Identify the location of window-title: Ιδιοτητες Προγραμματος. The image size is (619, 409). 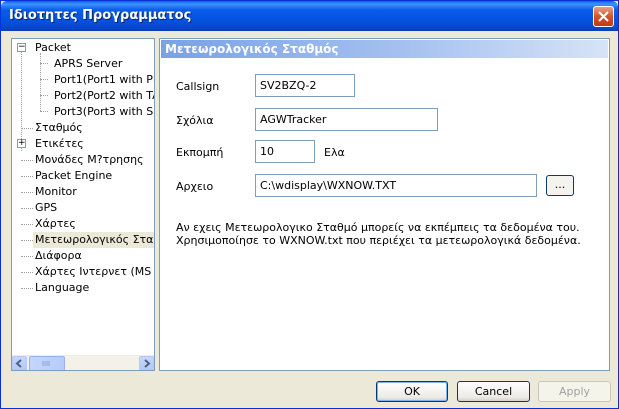
(100, 15).